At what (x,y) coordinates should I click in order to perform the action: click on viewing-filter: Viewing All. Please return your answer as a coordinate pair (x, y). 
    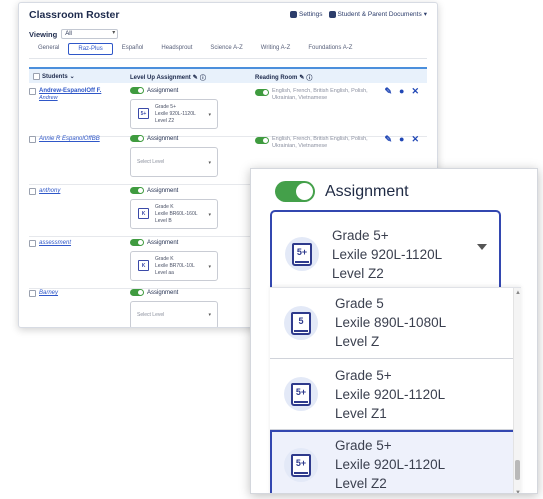
    Looking at the image, I should click on (74, 34).